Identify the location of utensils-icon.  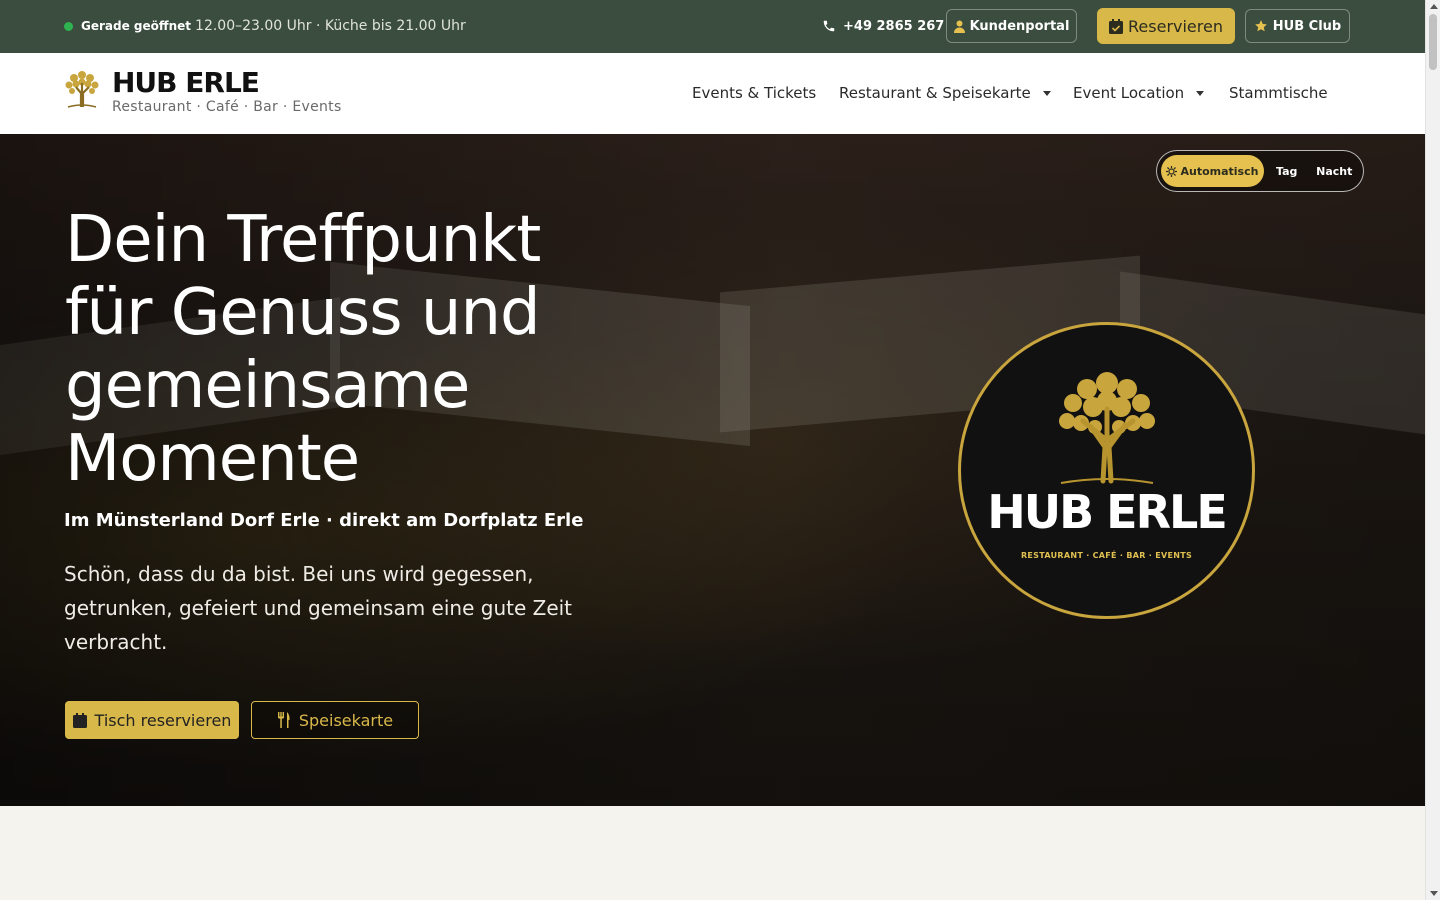
(283, 720).